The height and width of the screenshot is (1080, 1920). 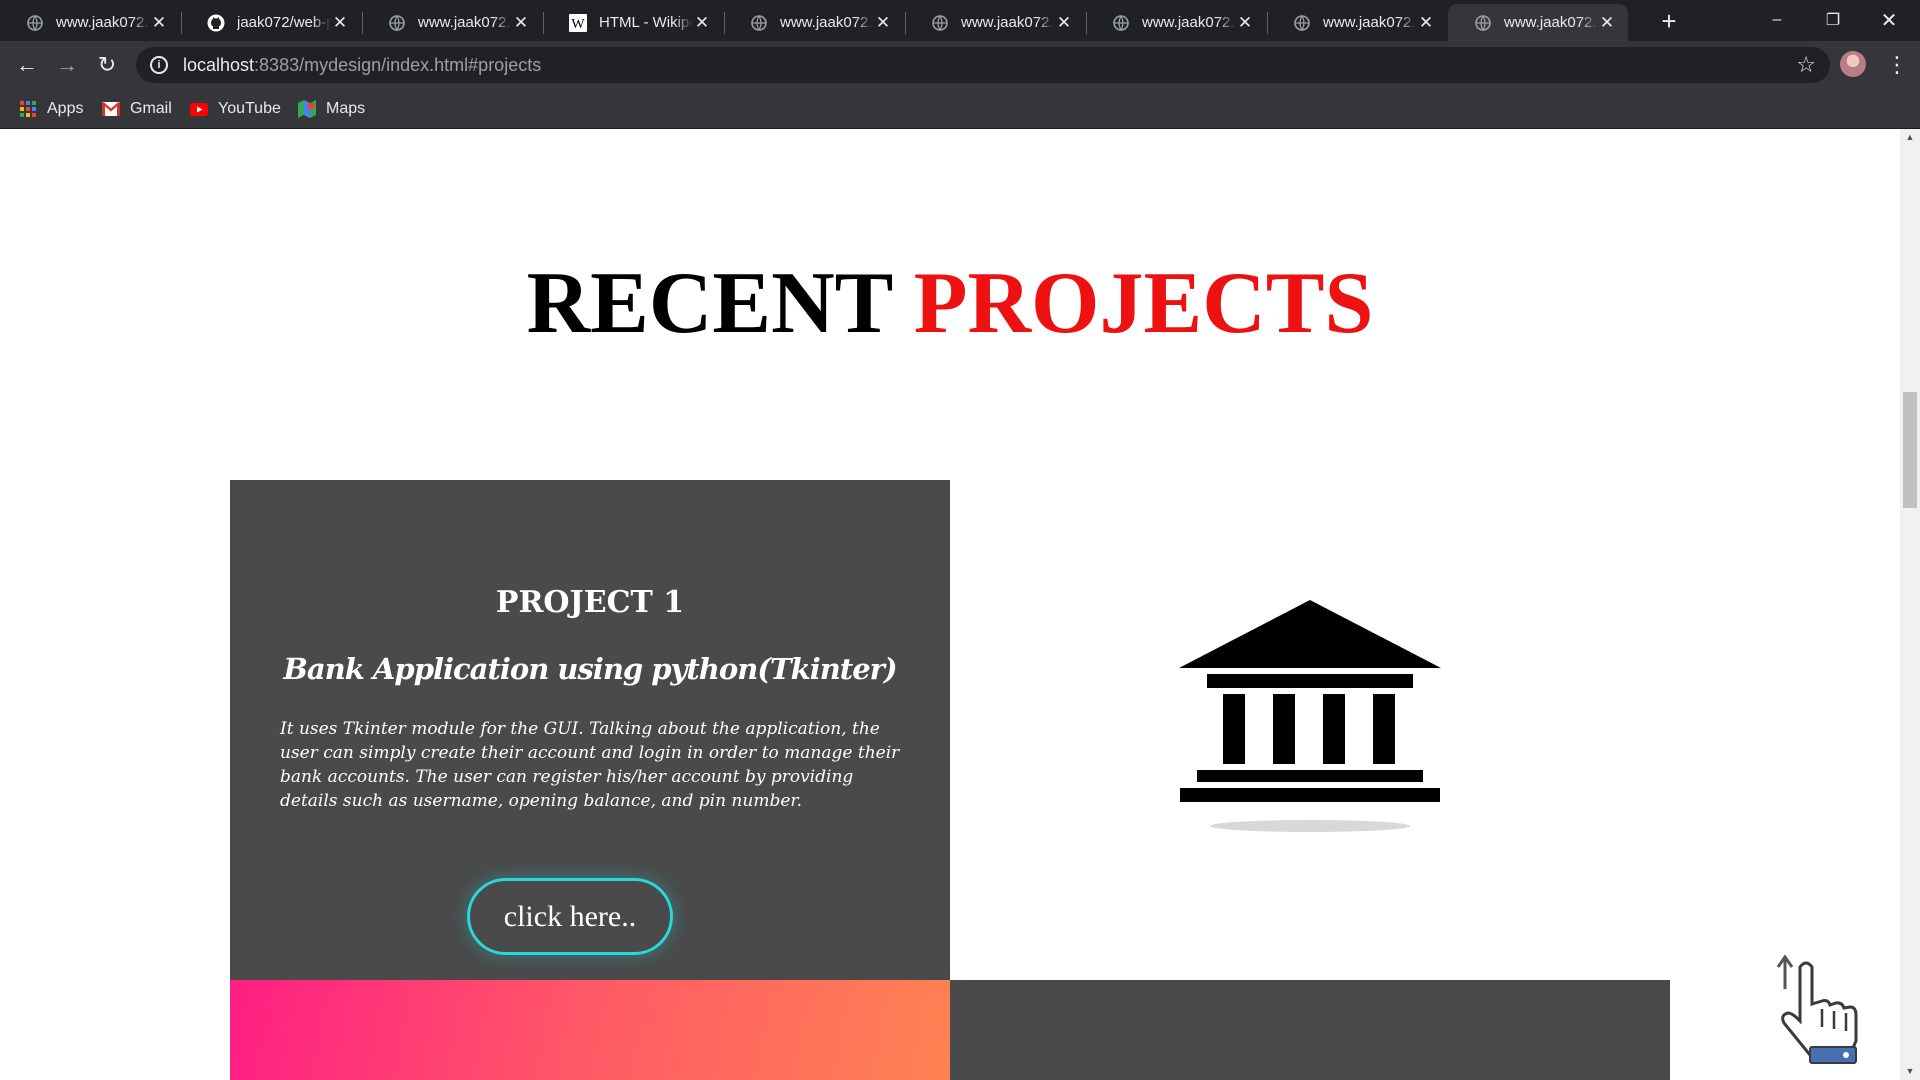 I want to click on hand-pointer-up-icon, so click(x=1815, y=1006).